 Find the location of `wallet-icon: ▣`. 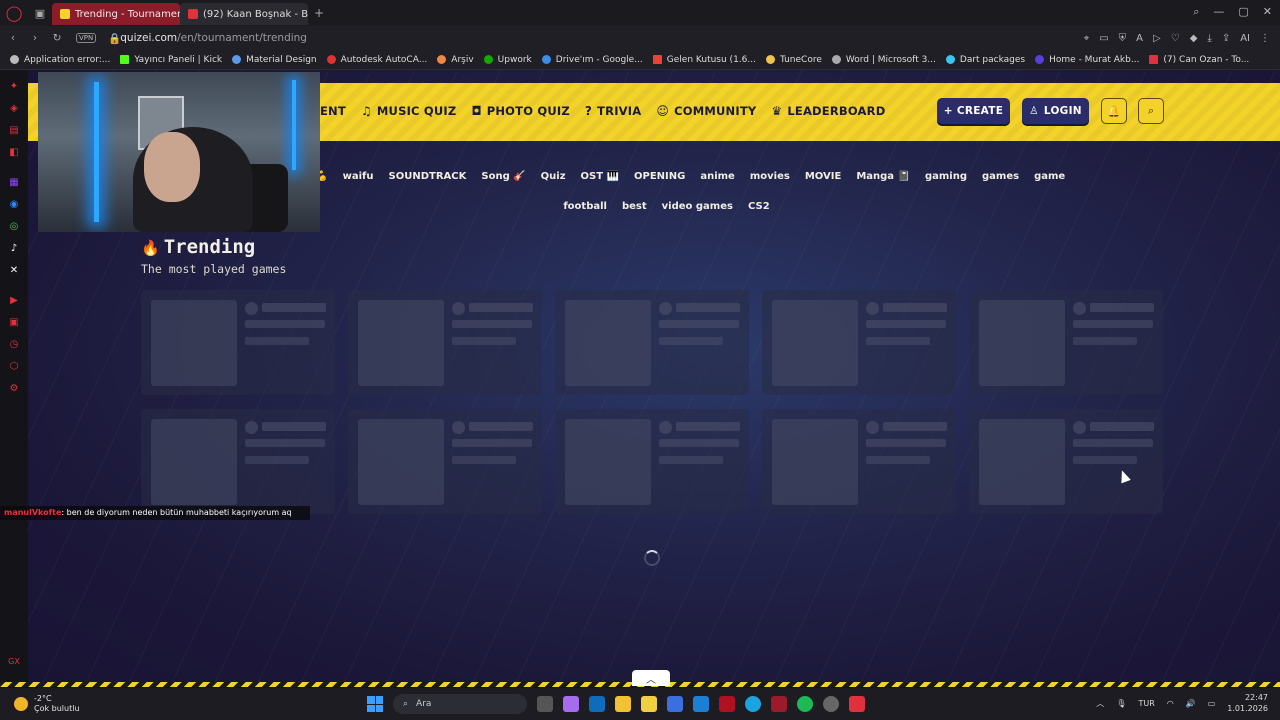

wallet-icon: ▣ is located at coordinates (14, 322).